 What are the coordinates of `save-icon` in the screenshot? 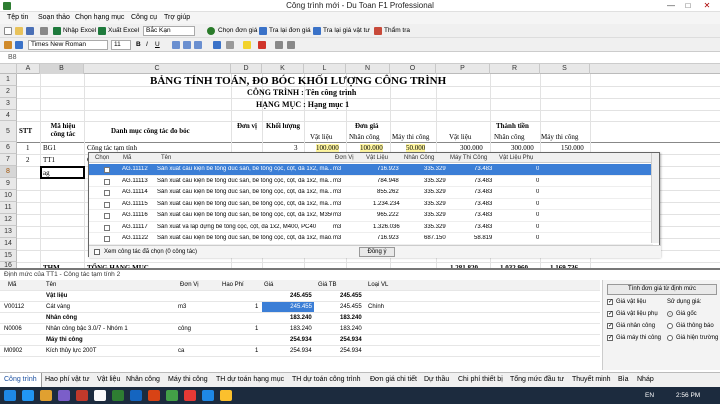 It's located at (30, 31).